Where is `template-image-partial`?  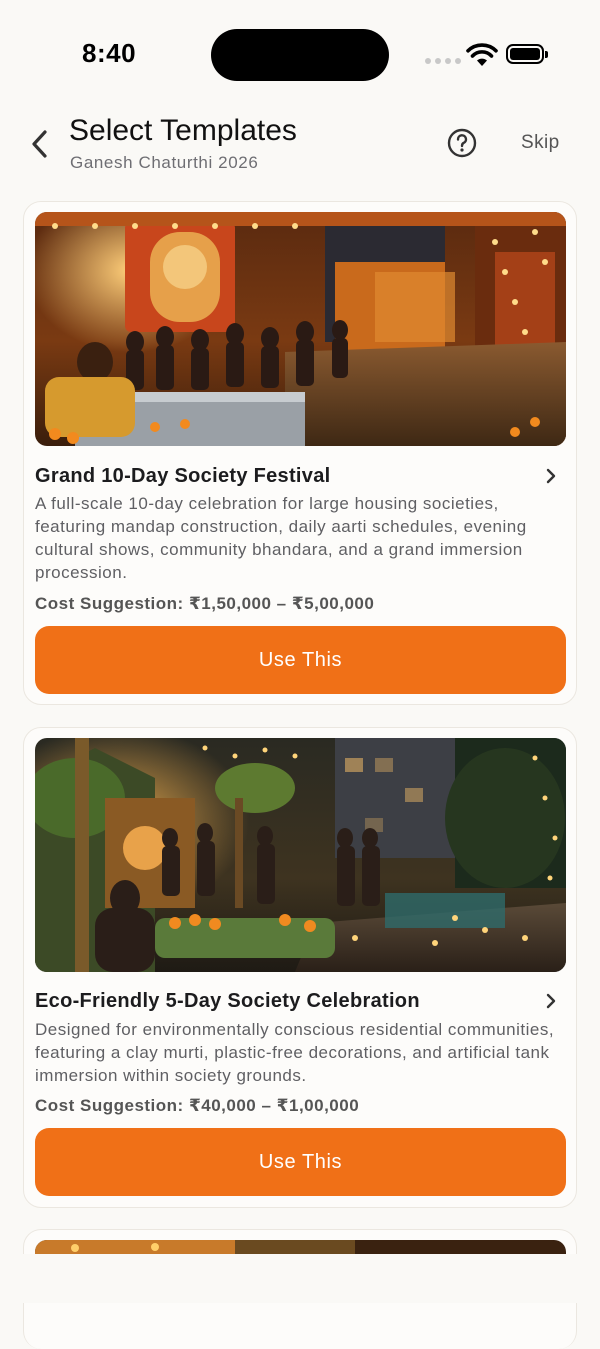 template-image-partial is located at coordinates (300, 1247).